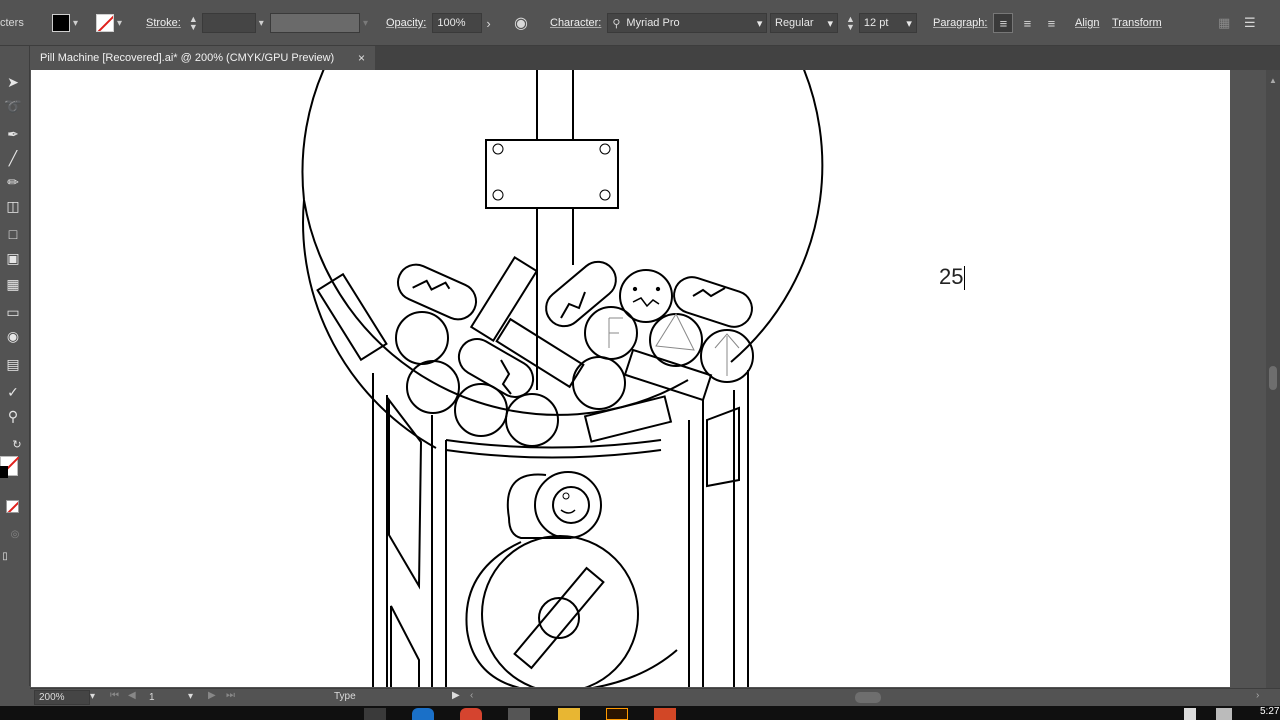  Describe the element at coordinates (471, 714) in the screenshot. I see `chrome-browser-icon` at that location.